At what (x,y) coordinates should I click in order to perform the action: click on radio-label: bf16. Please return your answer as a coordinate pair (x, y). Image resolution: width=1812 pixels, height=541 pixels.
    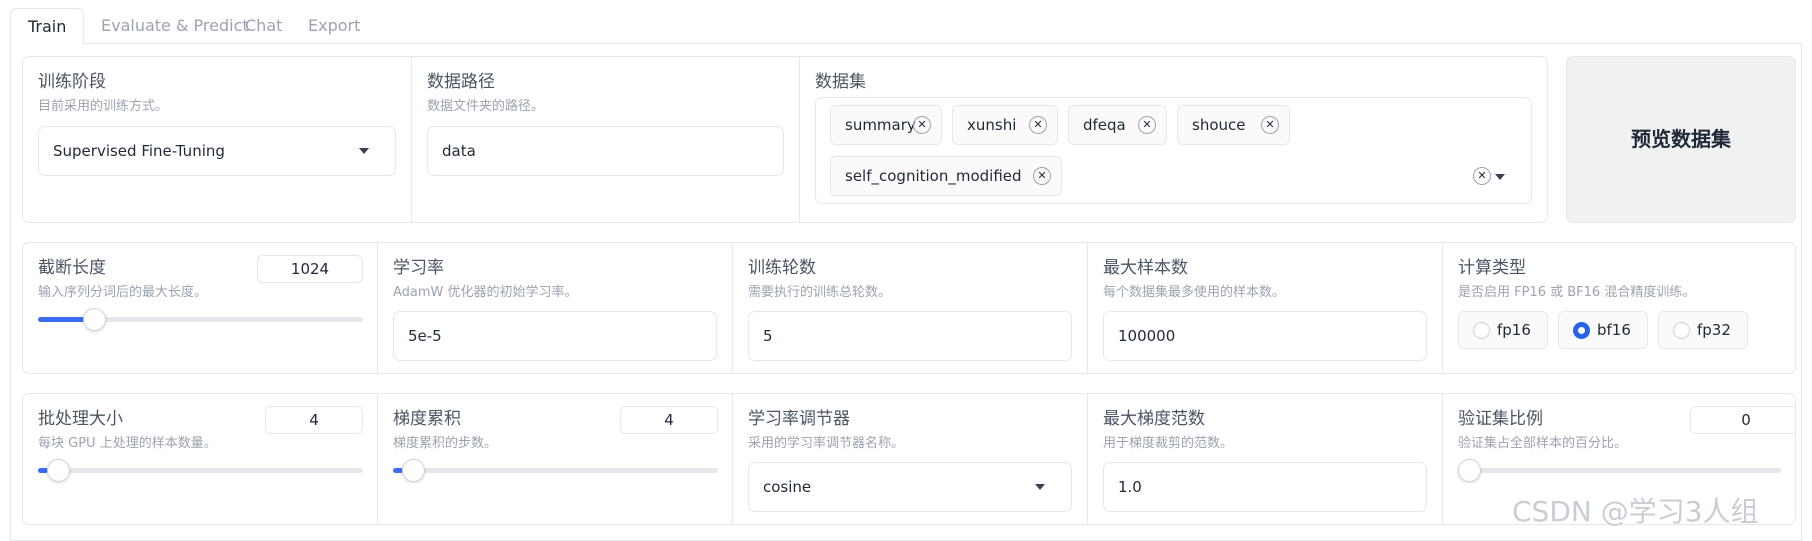
    Looking at the image, I should click on (1614, 330).